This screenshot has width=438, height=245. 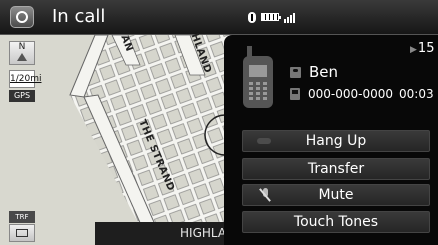 I want to click on contact-name-row: Ben, so click(x=314, y=72).